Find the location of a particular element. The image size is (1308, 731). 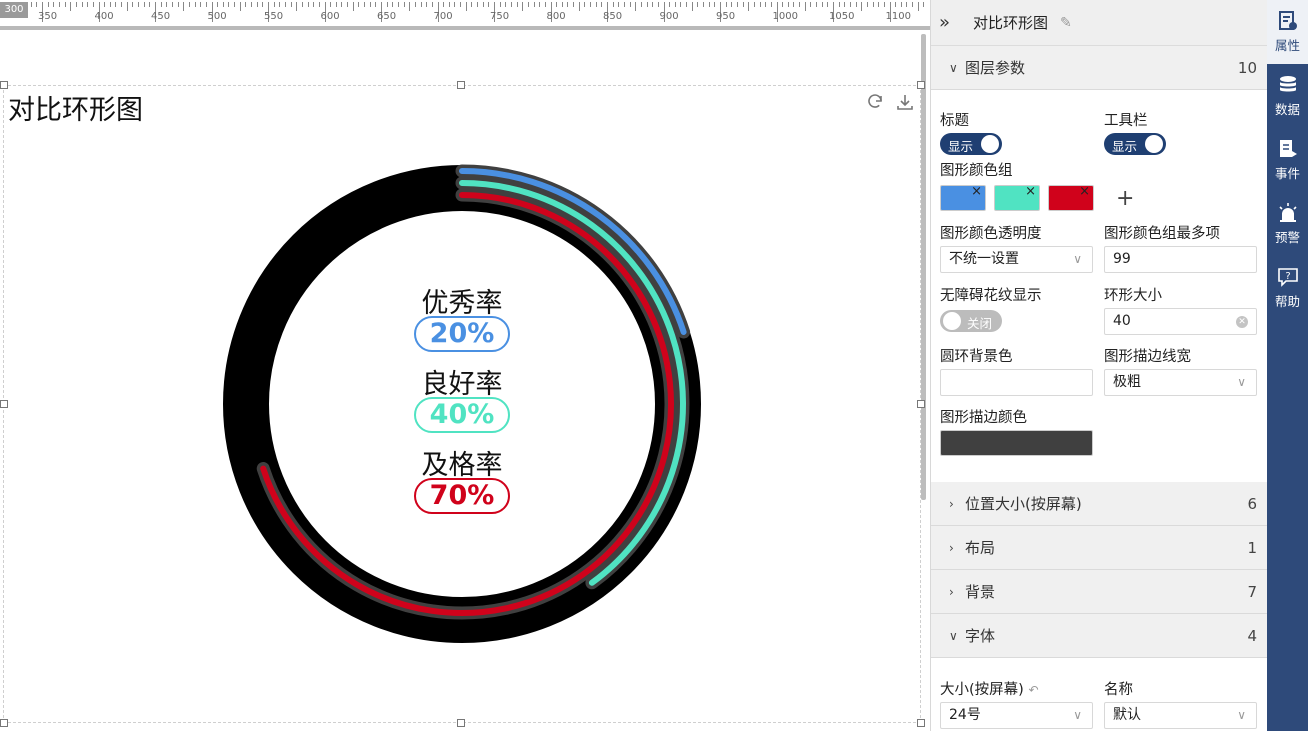

toolbar-toggle: 显示 is located at coordinates (1135, 144).